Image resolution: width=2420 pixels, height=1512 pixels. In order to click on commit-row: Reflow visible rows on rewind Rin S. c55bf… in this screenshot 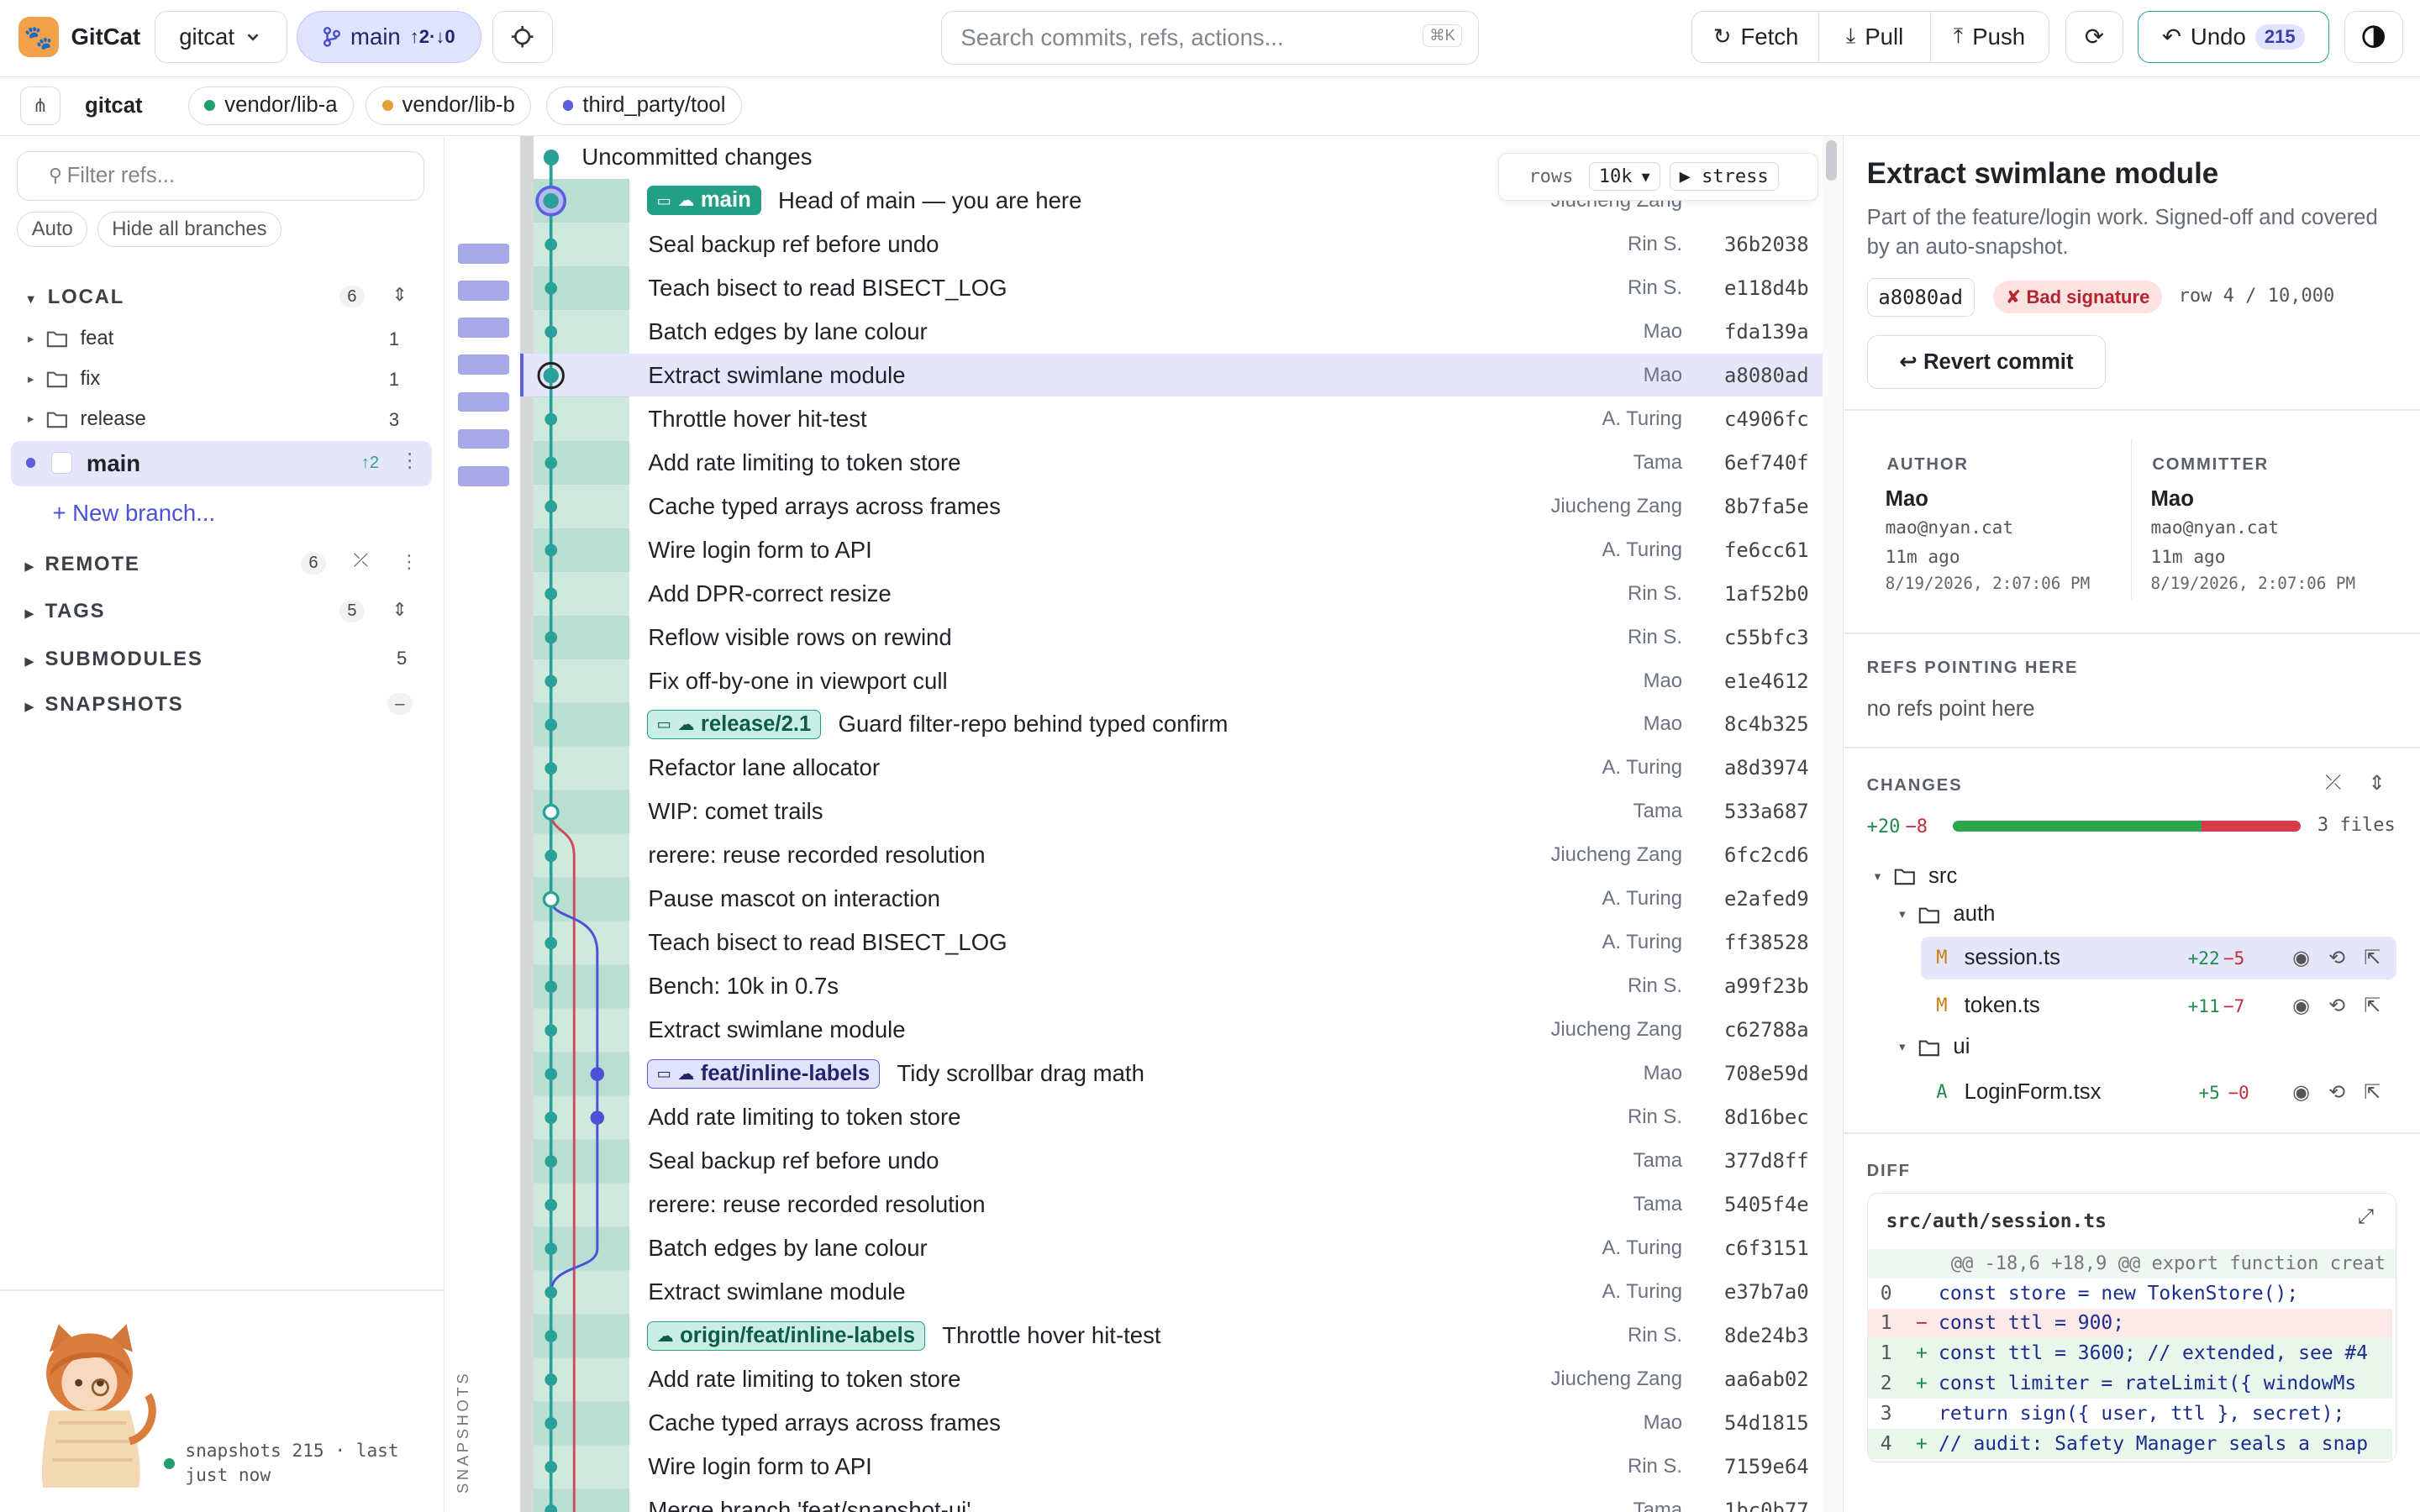, I will do `click(1226, 637)`.